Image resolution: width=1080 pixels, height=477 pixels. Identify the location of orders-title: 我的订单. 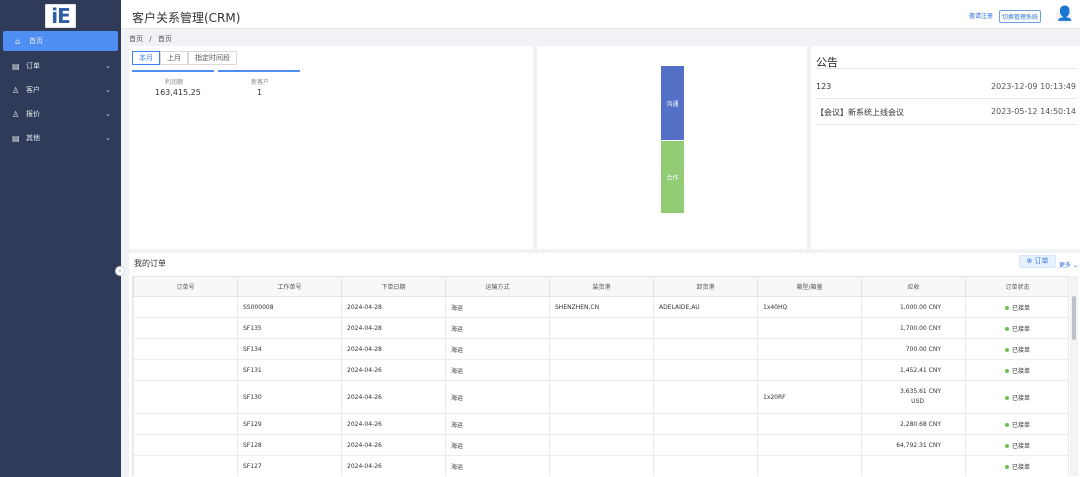
(150, 263).